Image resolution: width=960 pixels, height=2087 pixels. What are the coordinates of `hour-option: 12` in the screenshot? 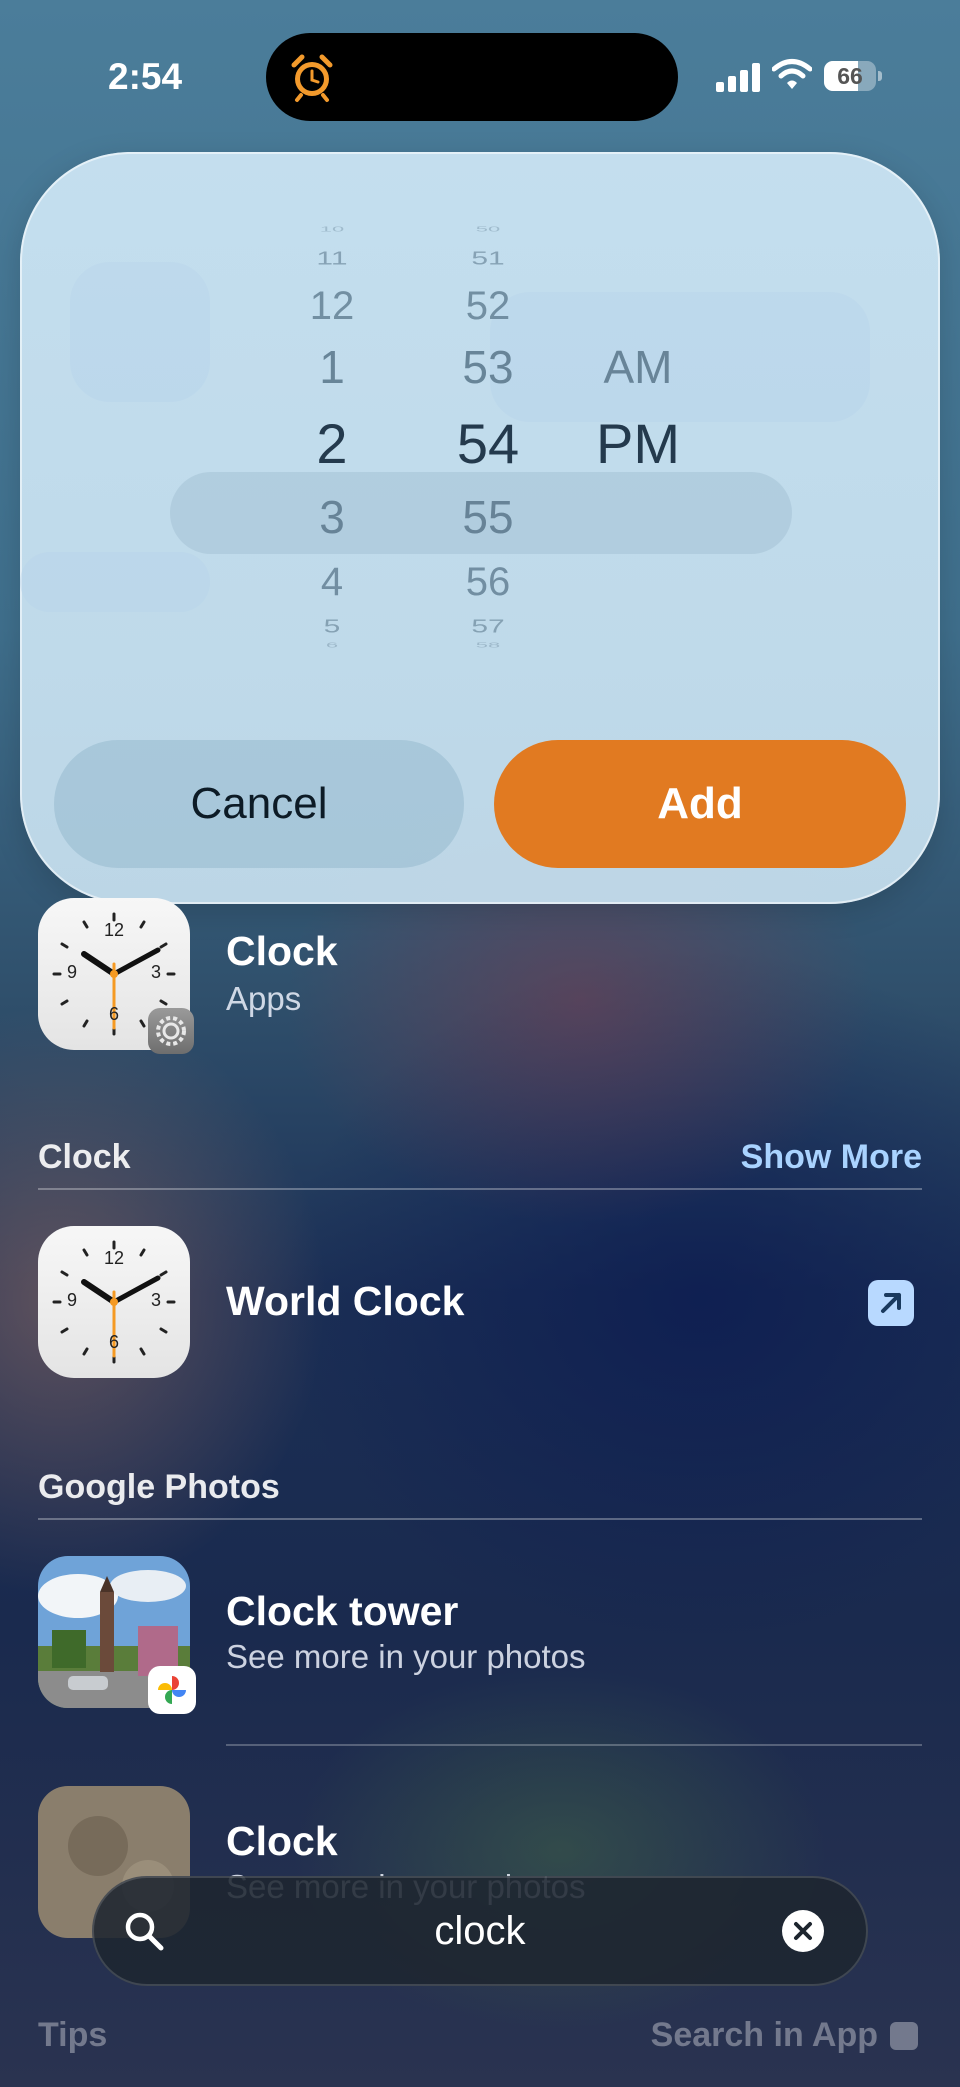 It's located at (332, 306).